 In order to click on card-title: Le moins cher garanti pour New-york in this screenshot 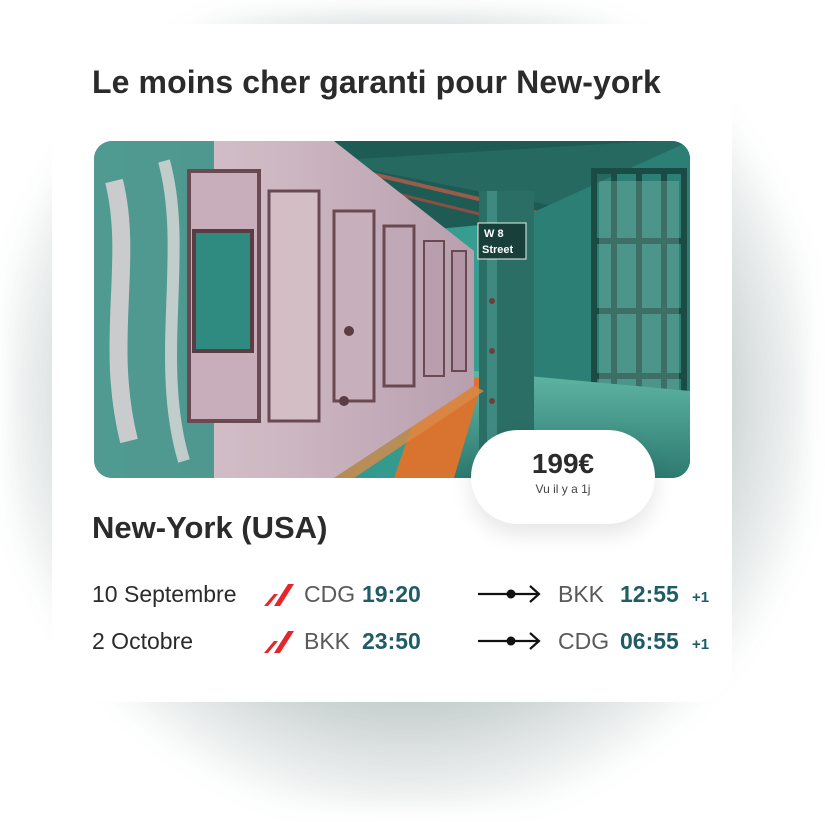, I will do `click(376, 82)`.